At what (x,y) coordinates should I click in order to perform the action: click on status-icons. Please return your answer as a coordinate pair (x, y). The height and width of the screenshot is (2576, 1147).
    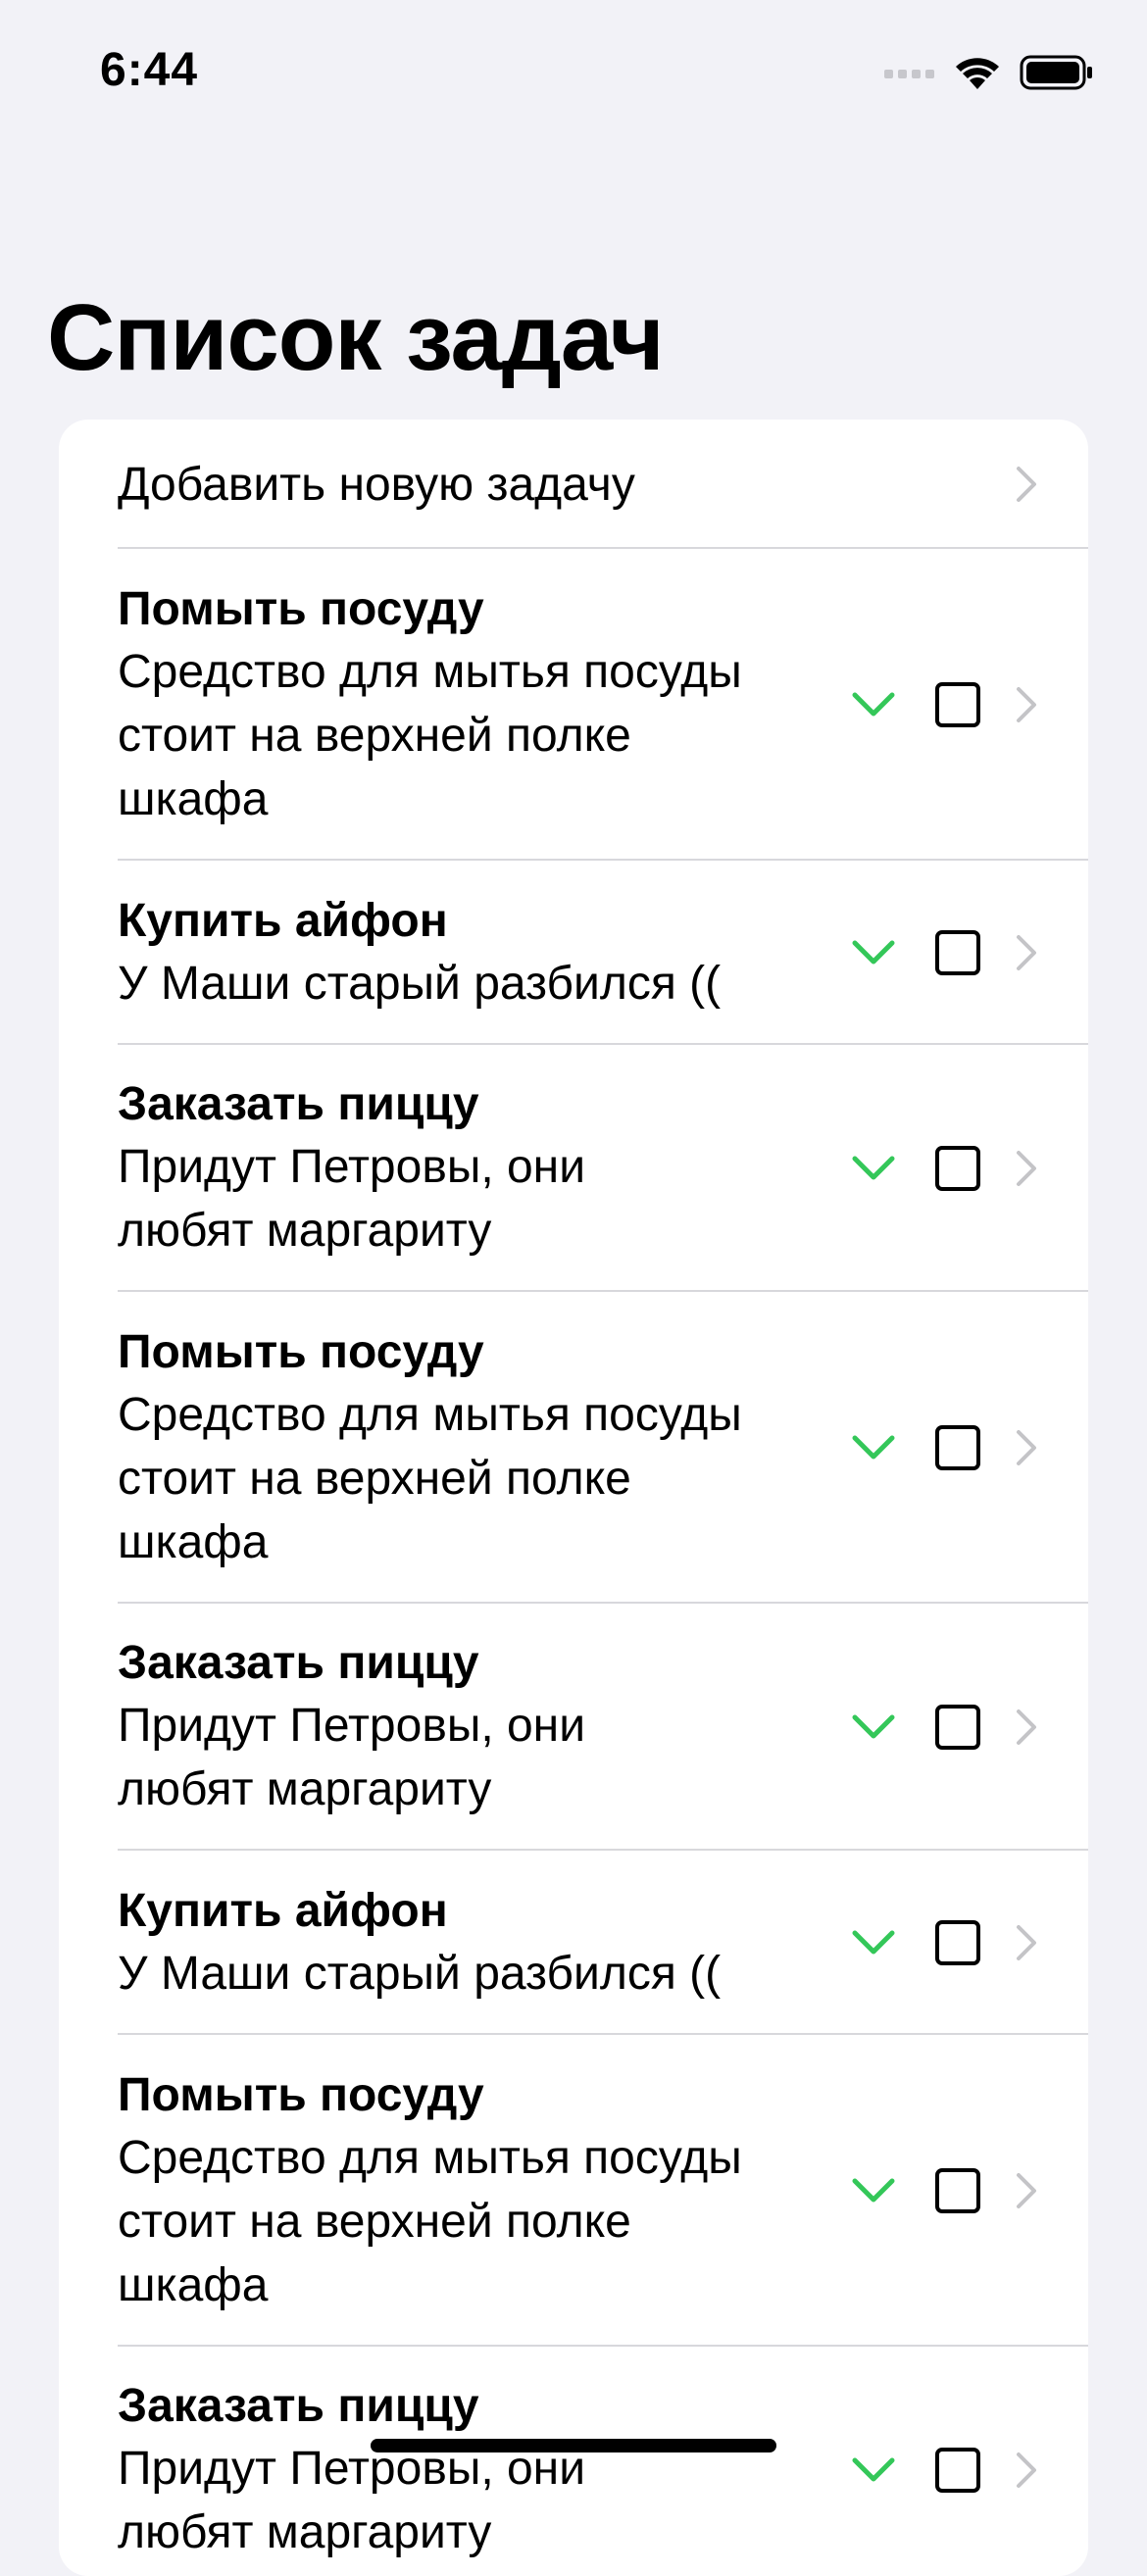
    Looking at the image, I should click on (989, 72).